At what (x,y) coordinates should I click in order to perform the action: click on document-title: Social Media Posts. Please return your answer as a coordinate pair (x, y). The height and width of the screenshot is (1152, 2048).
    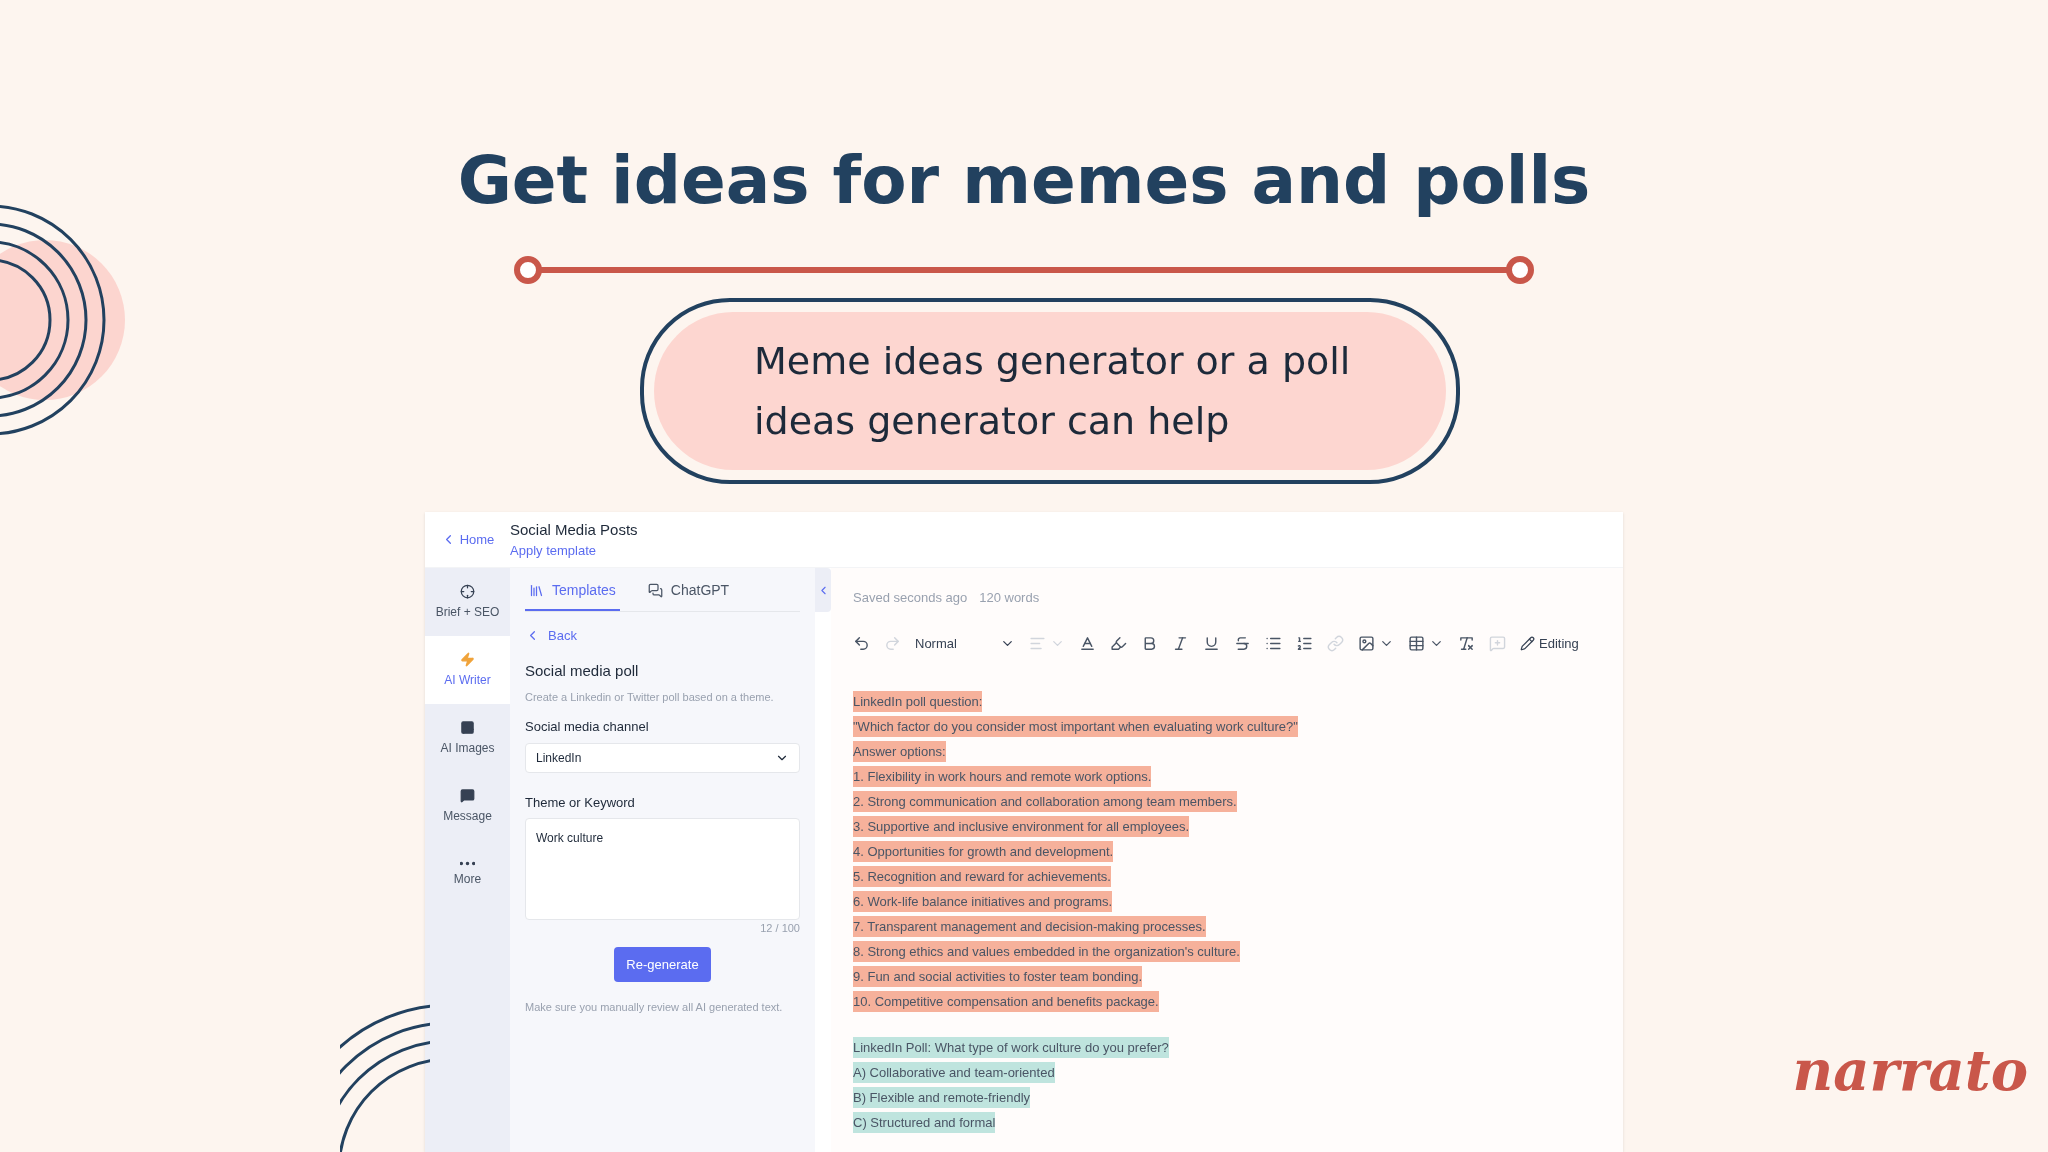
    Looking at the image, I should click on (574, 529).